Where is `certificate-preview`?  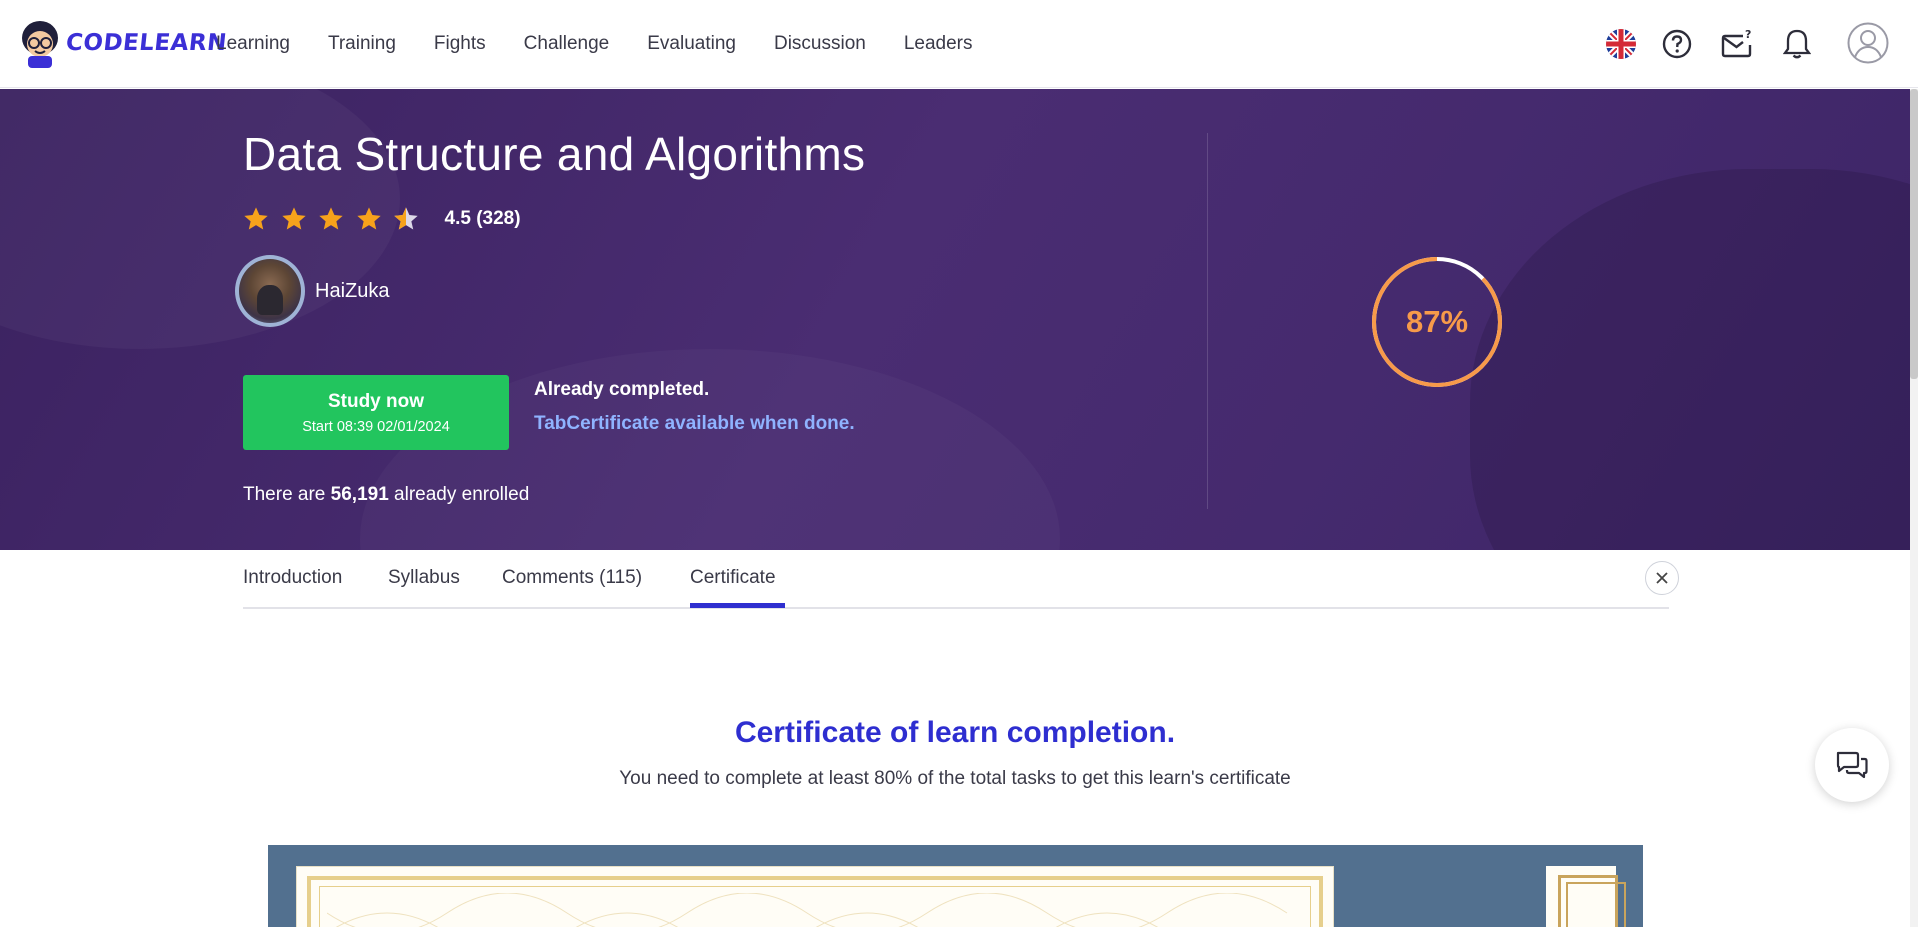 certificate-preview is located at coordinates (955, 886).